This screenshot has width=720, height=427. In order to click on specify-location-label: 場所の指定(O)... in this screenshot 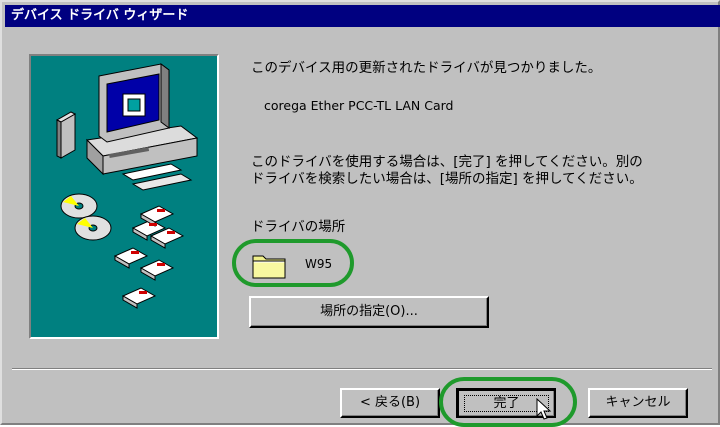, I will do `click(369, 311)`.